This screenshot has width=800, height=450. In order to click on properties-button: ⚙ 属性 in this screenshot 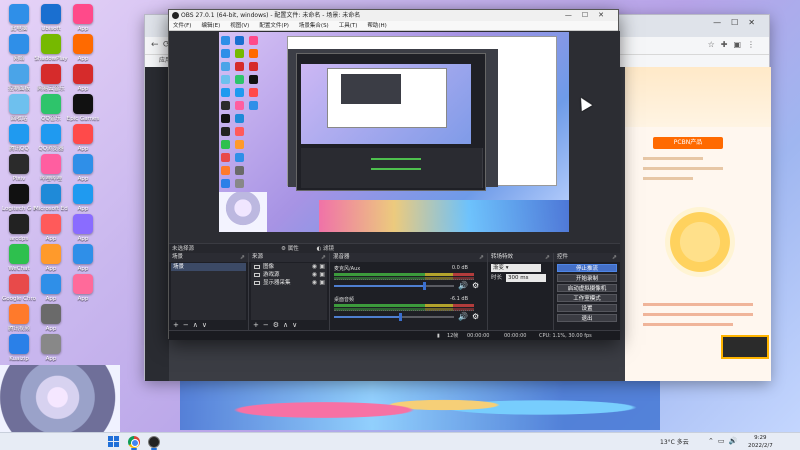, I will do `click(294, 249)`.